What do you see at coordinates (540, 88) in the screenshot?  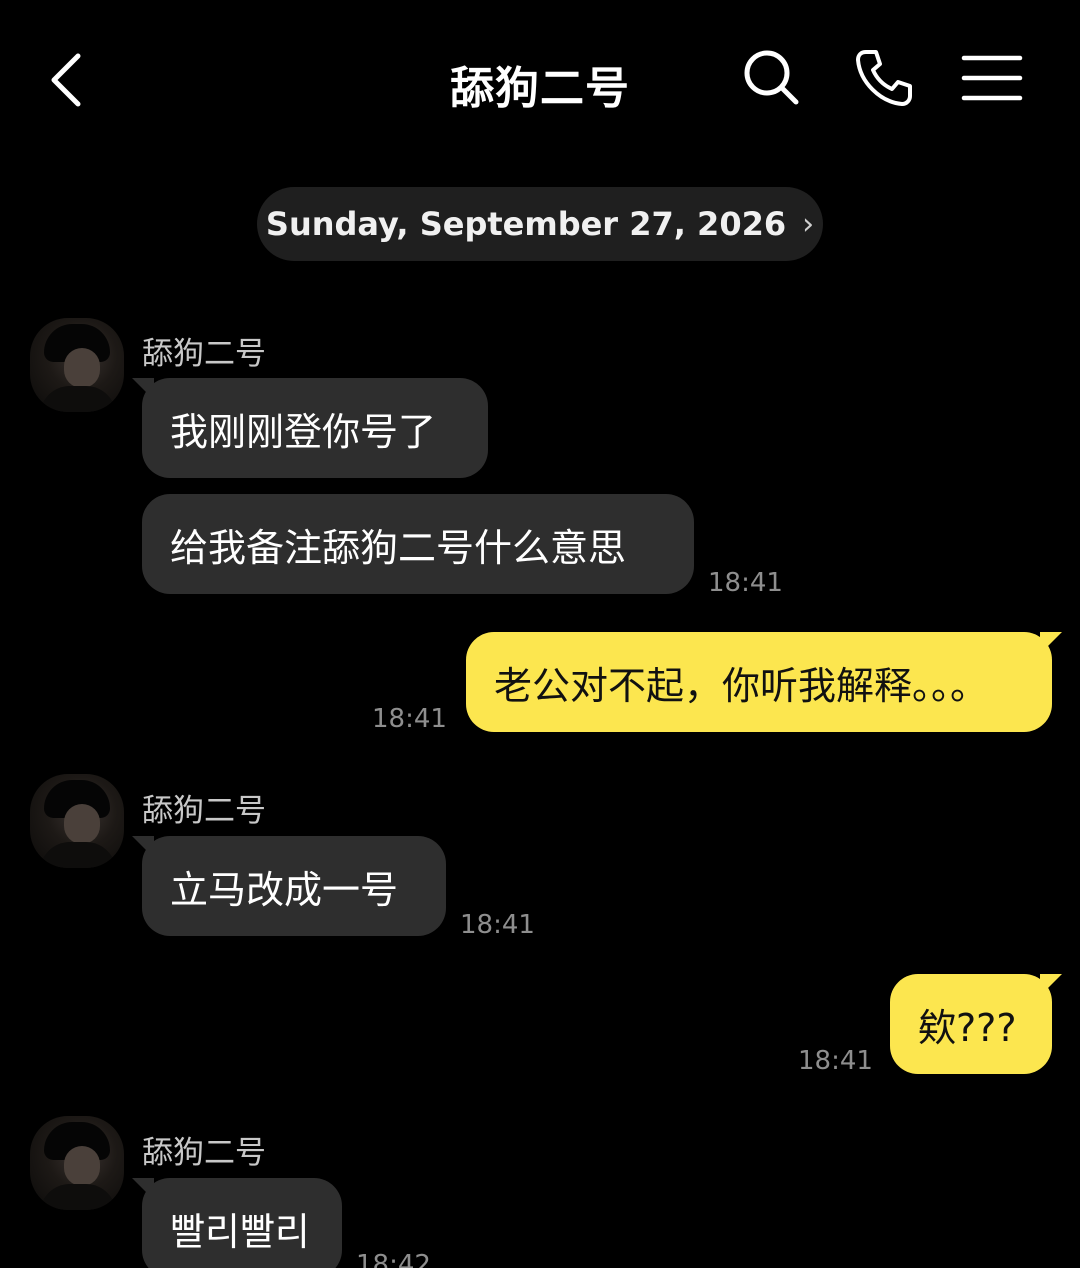 I see `chat-title: 舔狗二号` at bounding box center [540, 88].